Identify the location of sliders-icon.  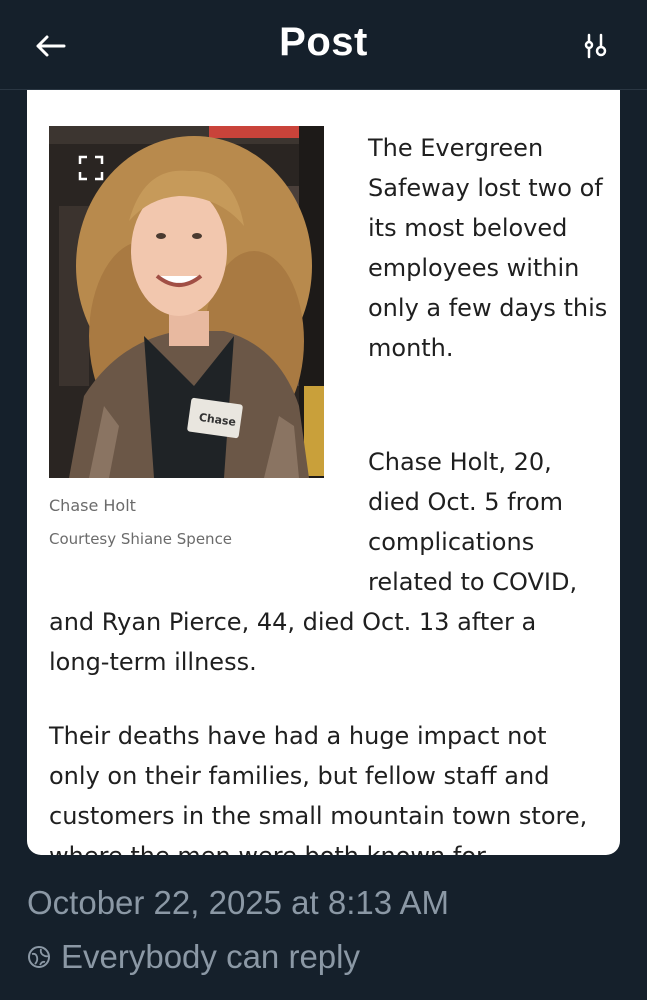
(595, 46).